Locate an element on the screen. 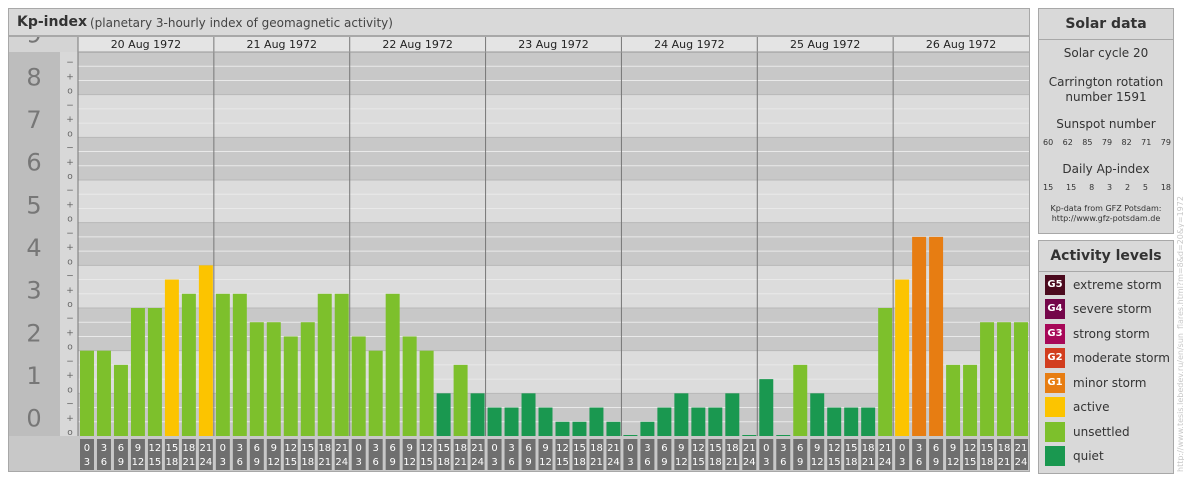 This screenshot has width=1184, height=480. ap-value: 18 is located at coordinates (1165, 187).